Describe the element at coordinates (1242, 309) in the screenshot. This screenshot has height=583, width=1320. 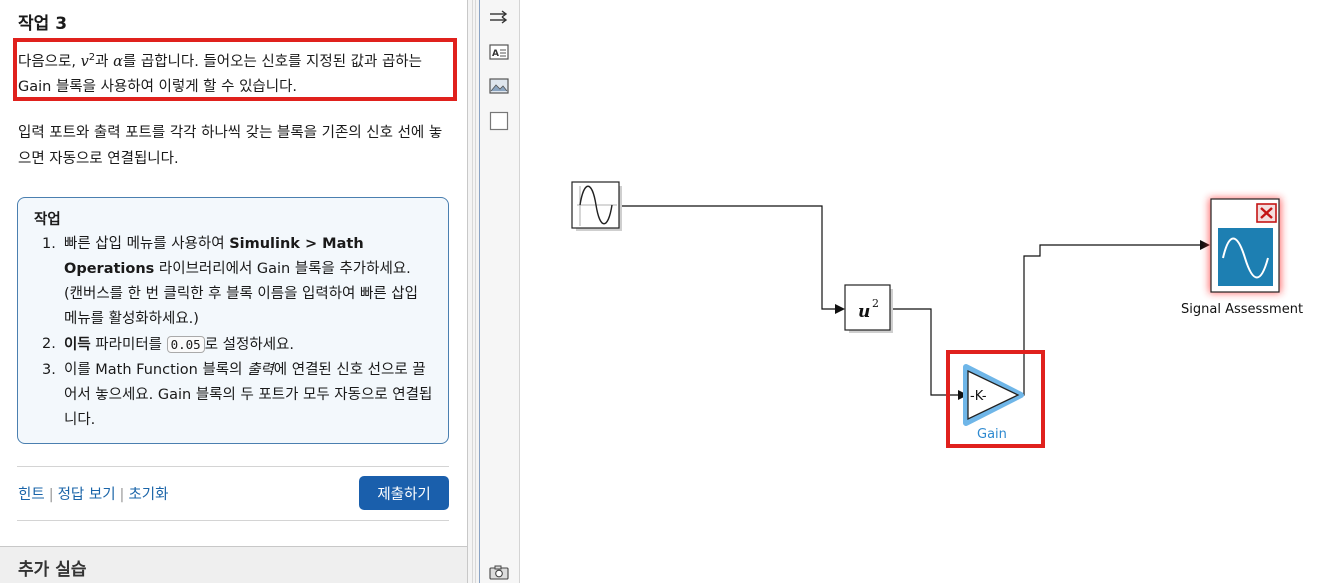
I see `signal-assessment-label: Signal Assessment` at that location.